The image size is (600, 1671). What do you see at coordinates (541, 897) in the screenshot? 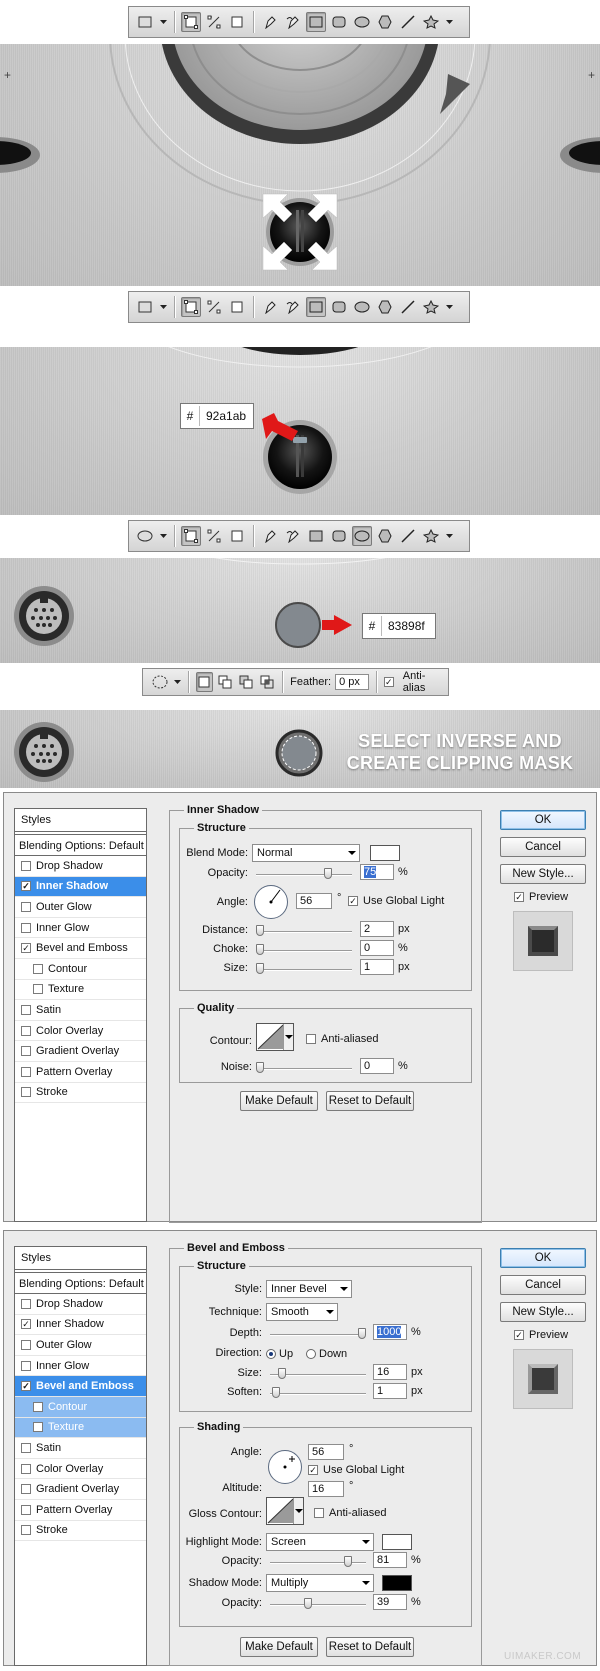
I see `preview-option: ✓ Preview` at bounding box center [541, 897].